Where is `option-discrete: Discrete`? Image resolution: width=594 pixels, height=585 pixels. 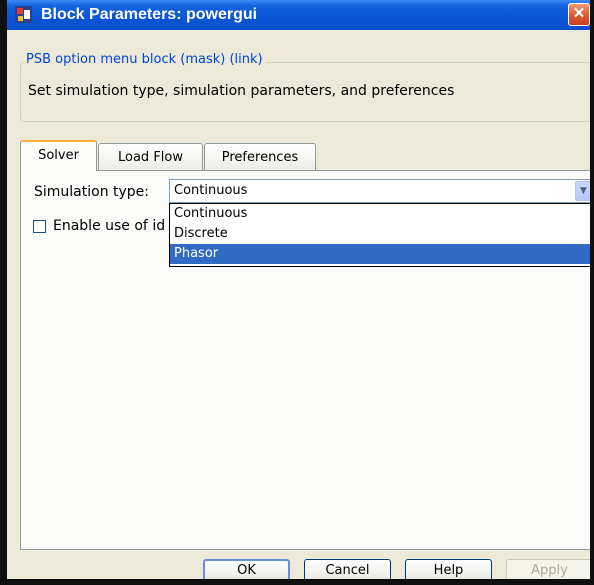 option-discrete: Discrete is located at coordinates (380, 234).